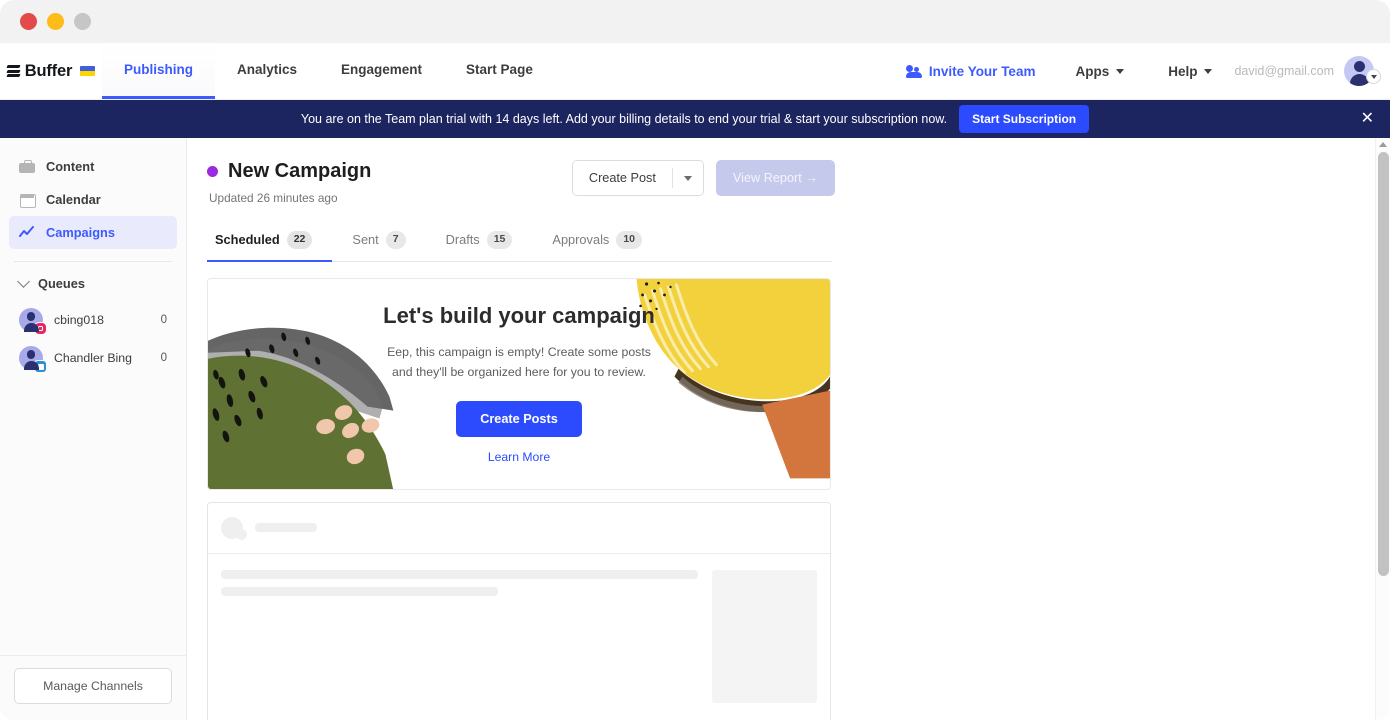 This screenshot has width=1390, height=720. Describe the element at coordinates (913, 71) in the screenshot. I see `people-icon` at that location.